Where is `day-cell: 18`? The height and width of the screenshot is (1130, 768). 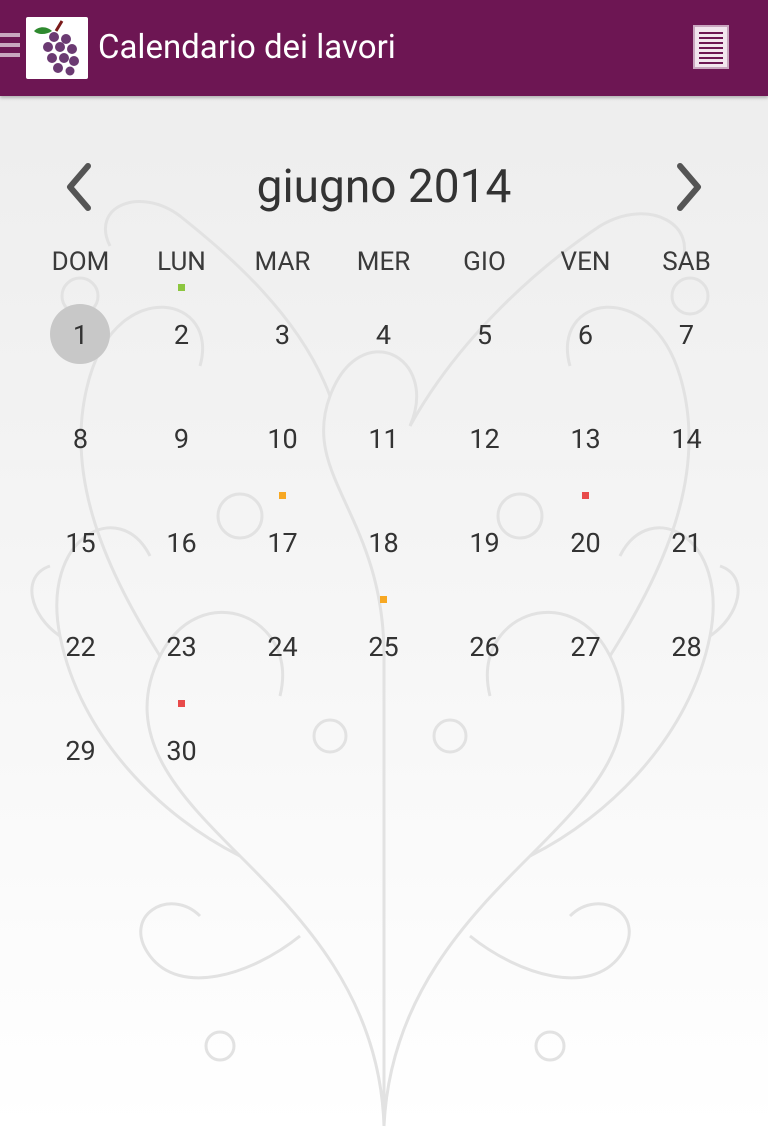 day-cell: 18 is located at coordinates (383, 540).